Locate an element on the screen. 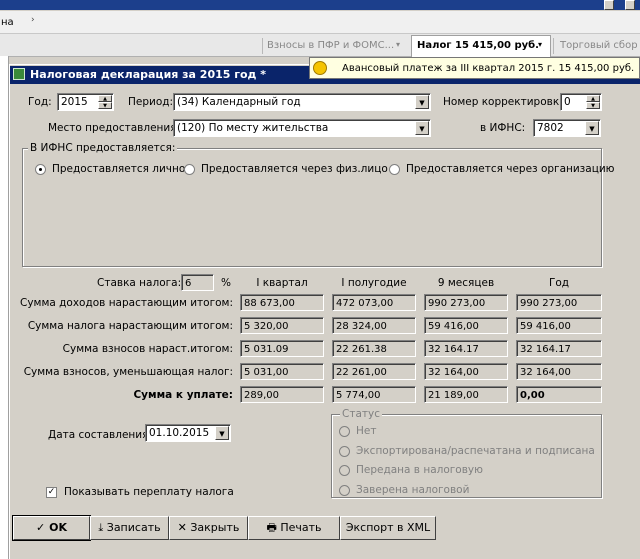 The width and height of the screenshot is (640, 559). reducing-q1: 5 031,00 is located at coordinates (282, 371).